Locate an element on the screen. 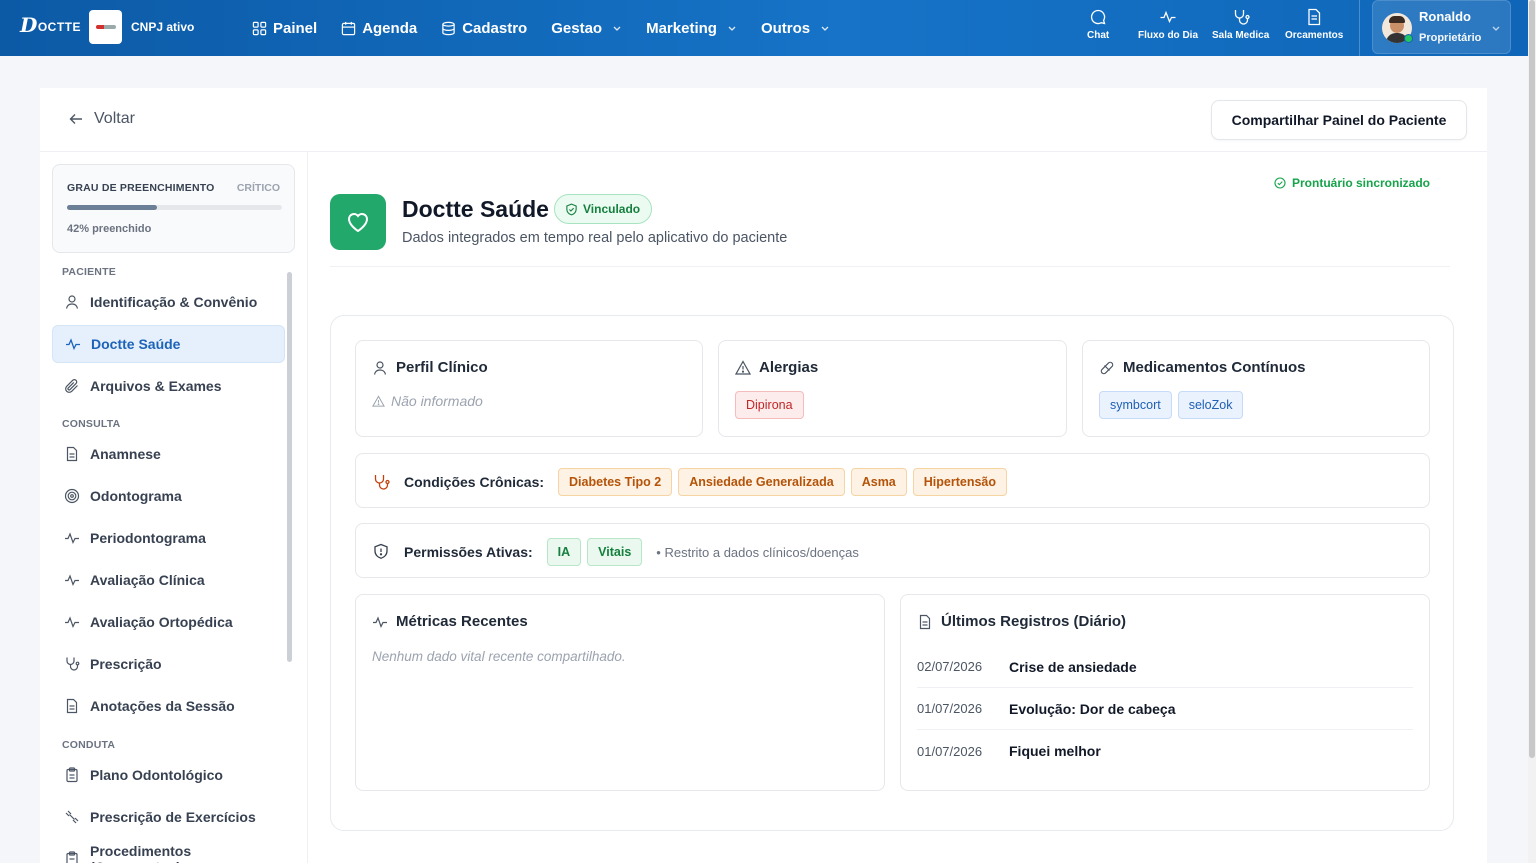 The width and height of the screenshot is (1536, 863). completion-progress-bar is located at coordinates (174, 207).